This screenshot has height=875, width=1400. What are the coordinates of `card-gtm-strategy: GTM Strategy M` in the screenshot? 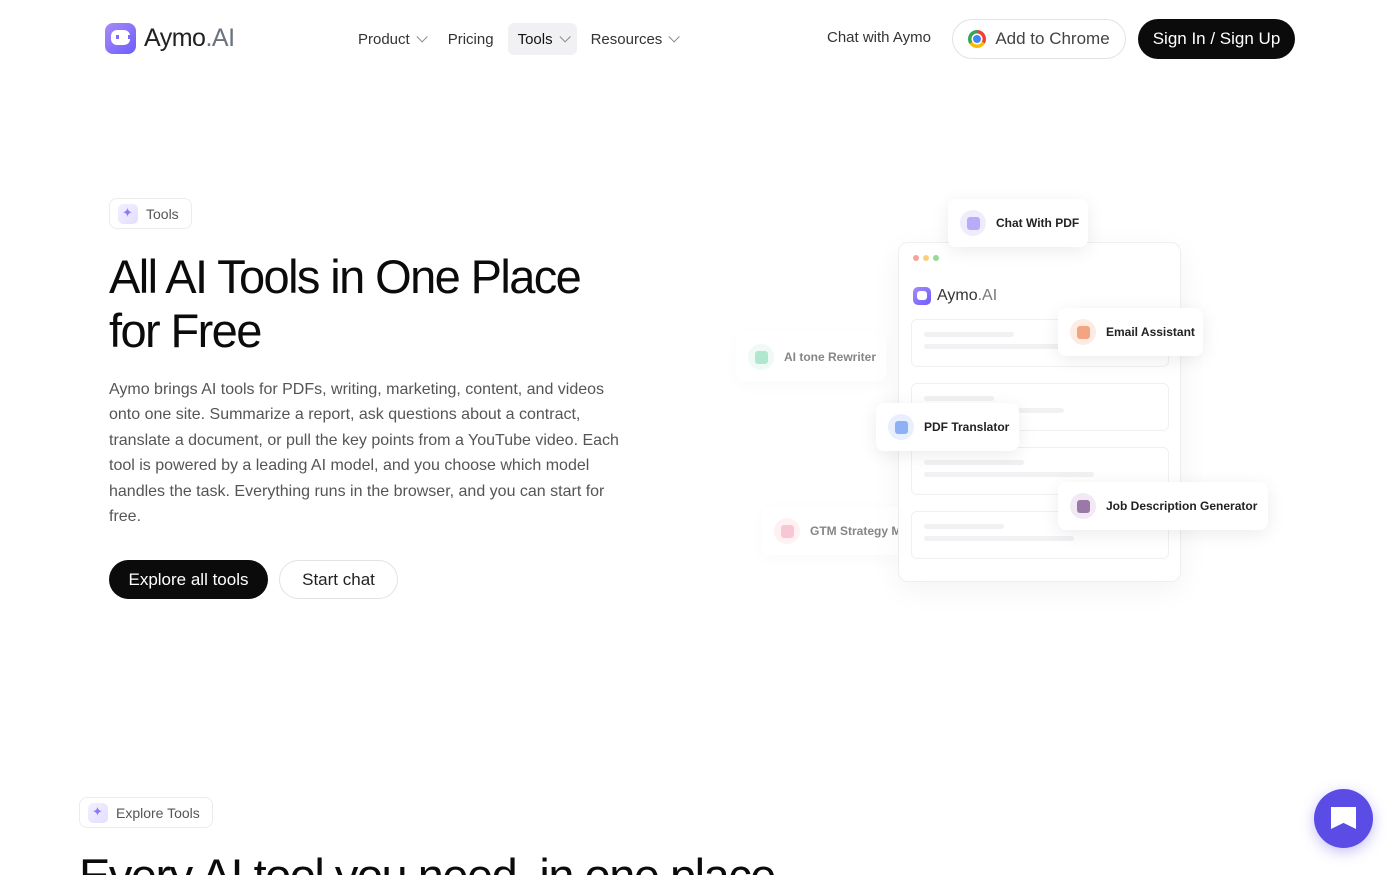 It's located at (830, 531).